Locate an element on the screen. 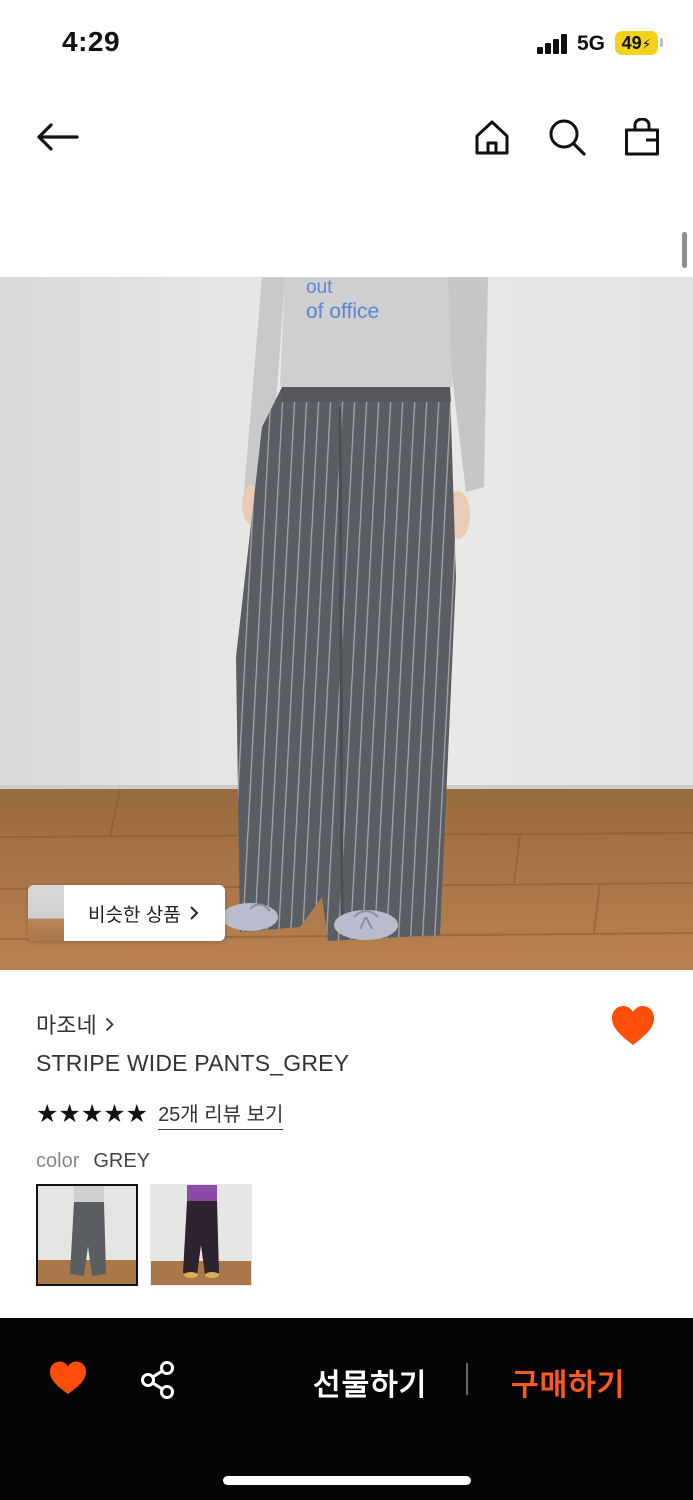 This screenshot has width=693, height=1500. home-icon is located at coordinates (492, 137).